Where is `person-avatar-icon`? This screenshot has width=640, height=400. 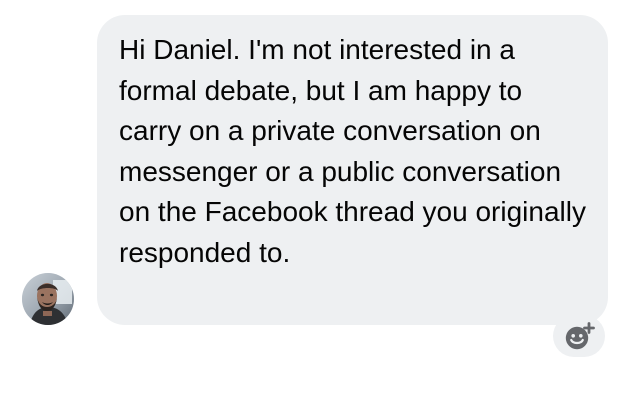
person-avatar-icon is located at coordinates (48, 299).